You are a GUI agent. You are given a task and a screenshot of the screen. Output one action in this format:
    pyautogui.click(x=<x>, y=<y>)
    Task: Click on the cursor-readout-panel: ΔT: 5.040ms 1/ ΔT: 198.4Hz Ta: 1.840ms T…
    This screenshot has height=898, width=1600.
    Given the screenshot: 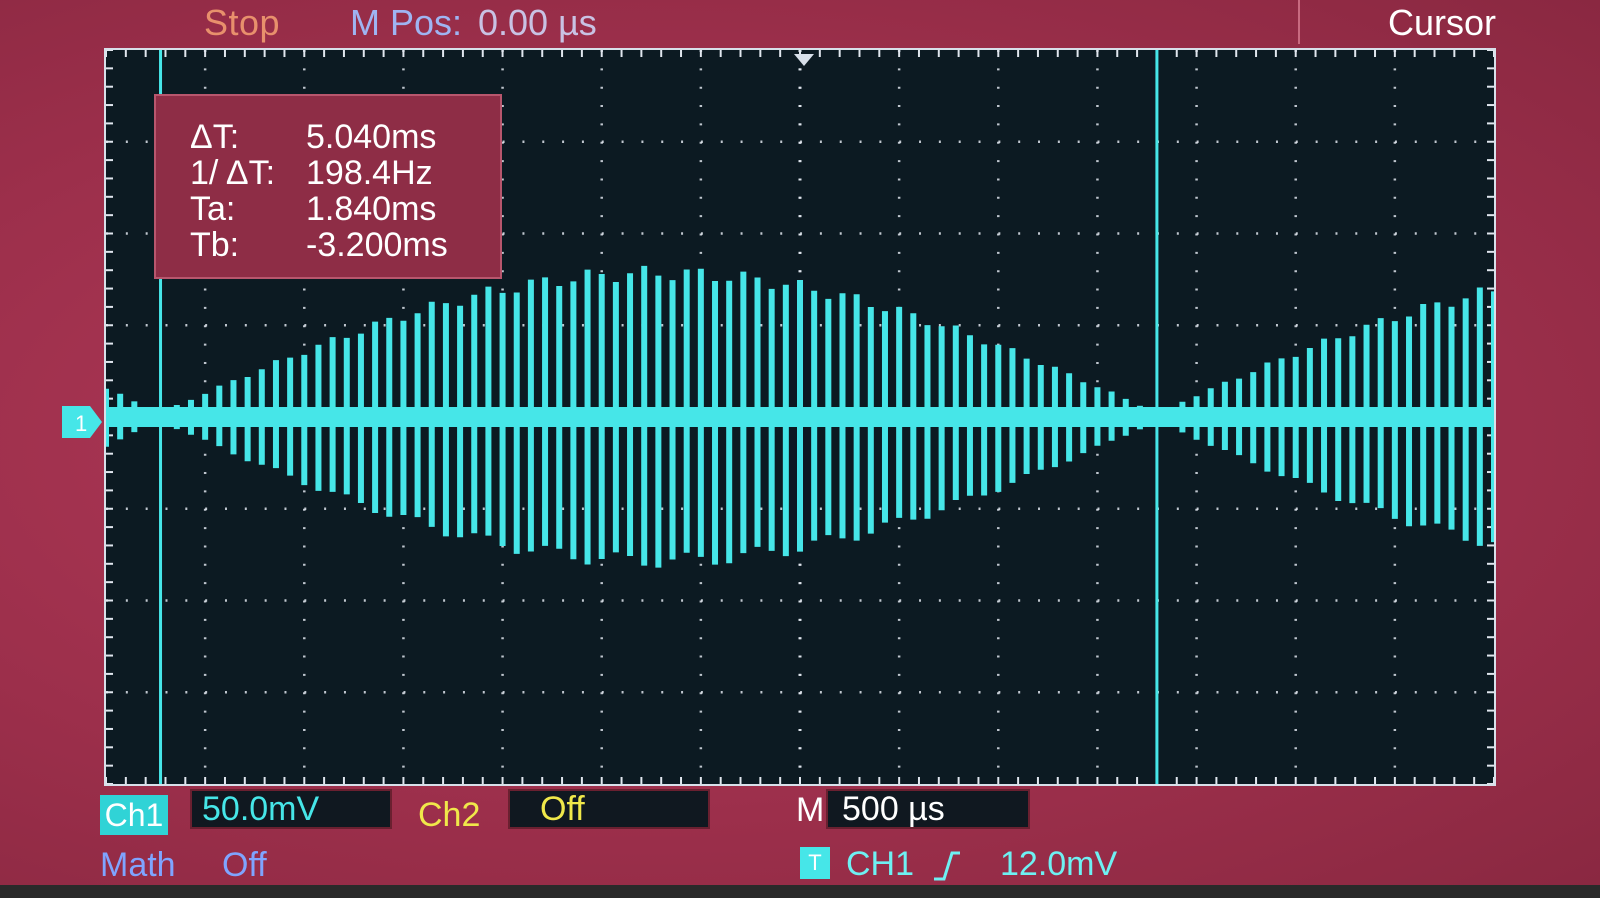 What is the action you would take?
    pyautogui.click(x=328, y=186)
    